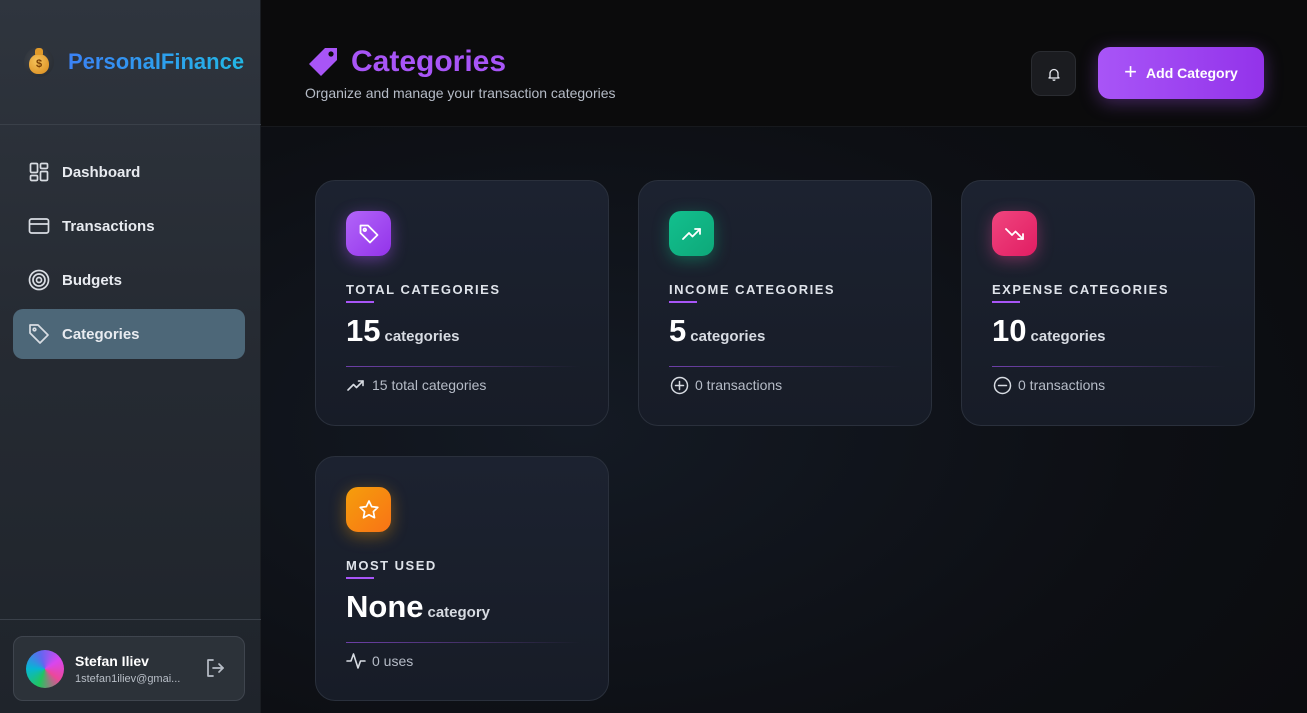 The width and height of the screenshot is (1307, 713). What do you see at coordinates (429, 61) in the screenshot?
I see `page-title: Categories` at bounding box center [429, 61].